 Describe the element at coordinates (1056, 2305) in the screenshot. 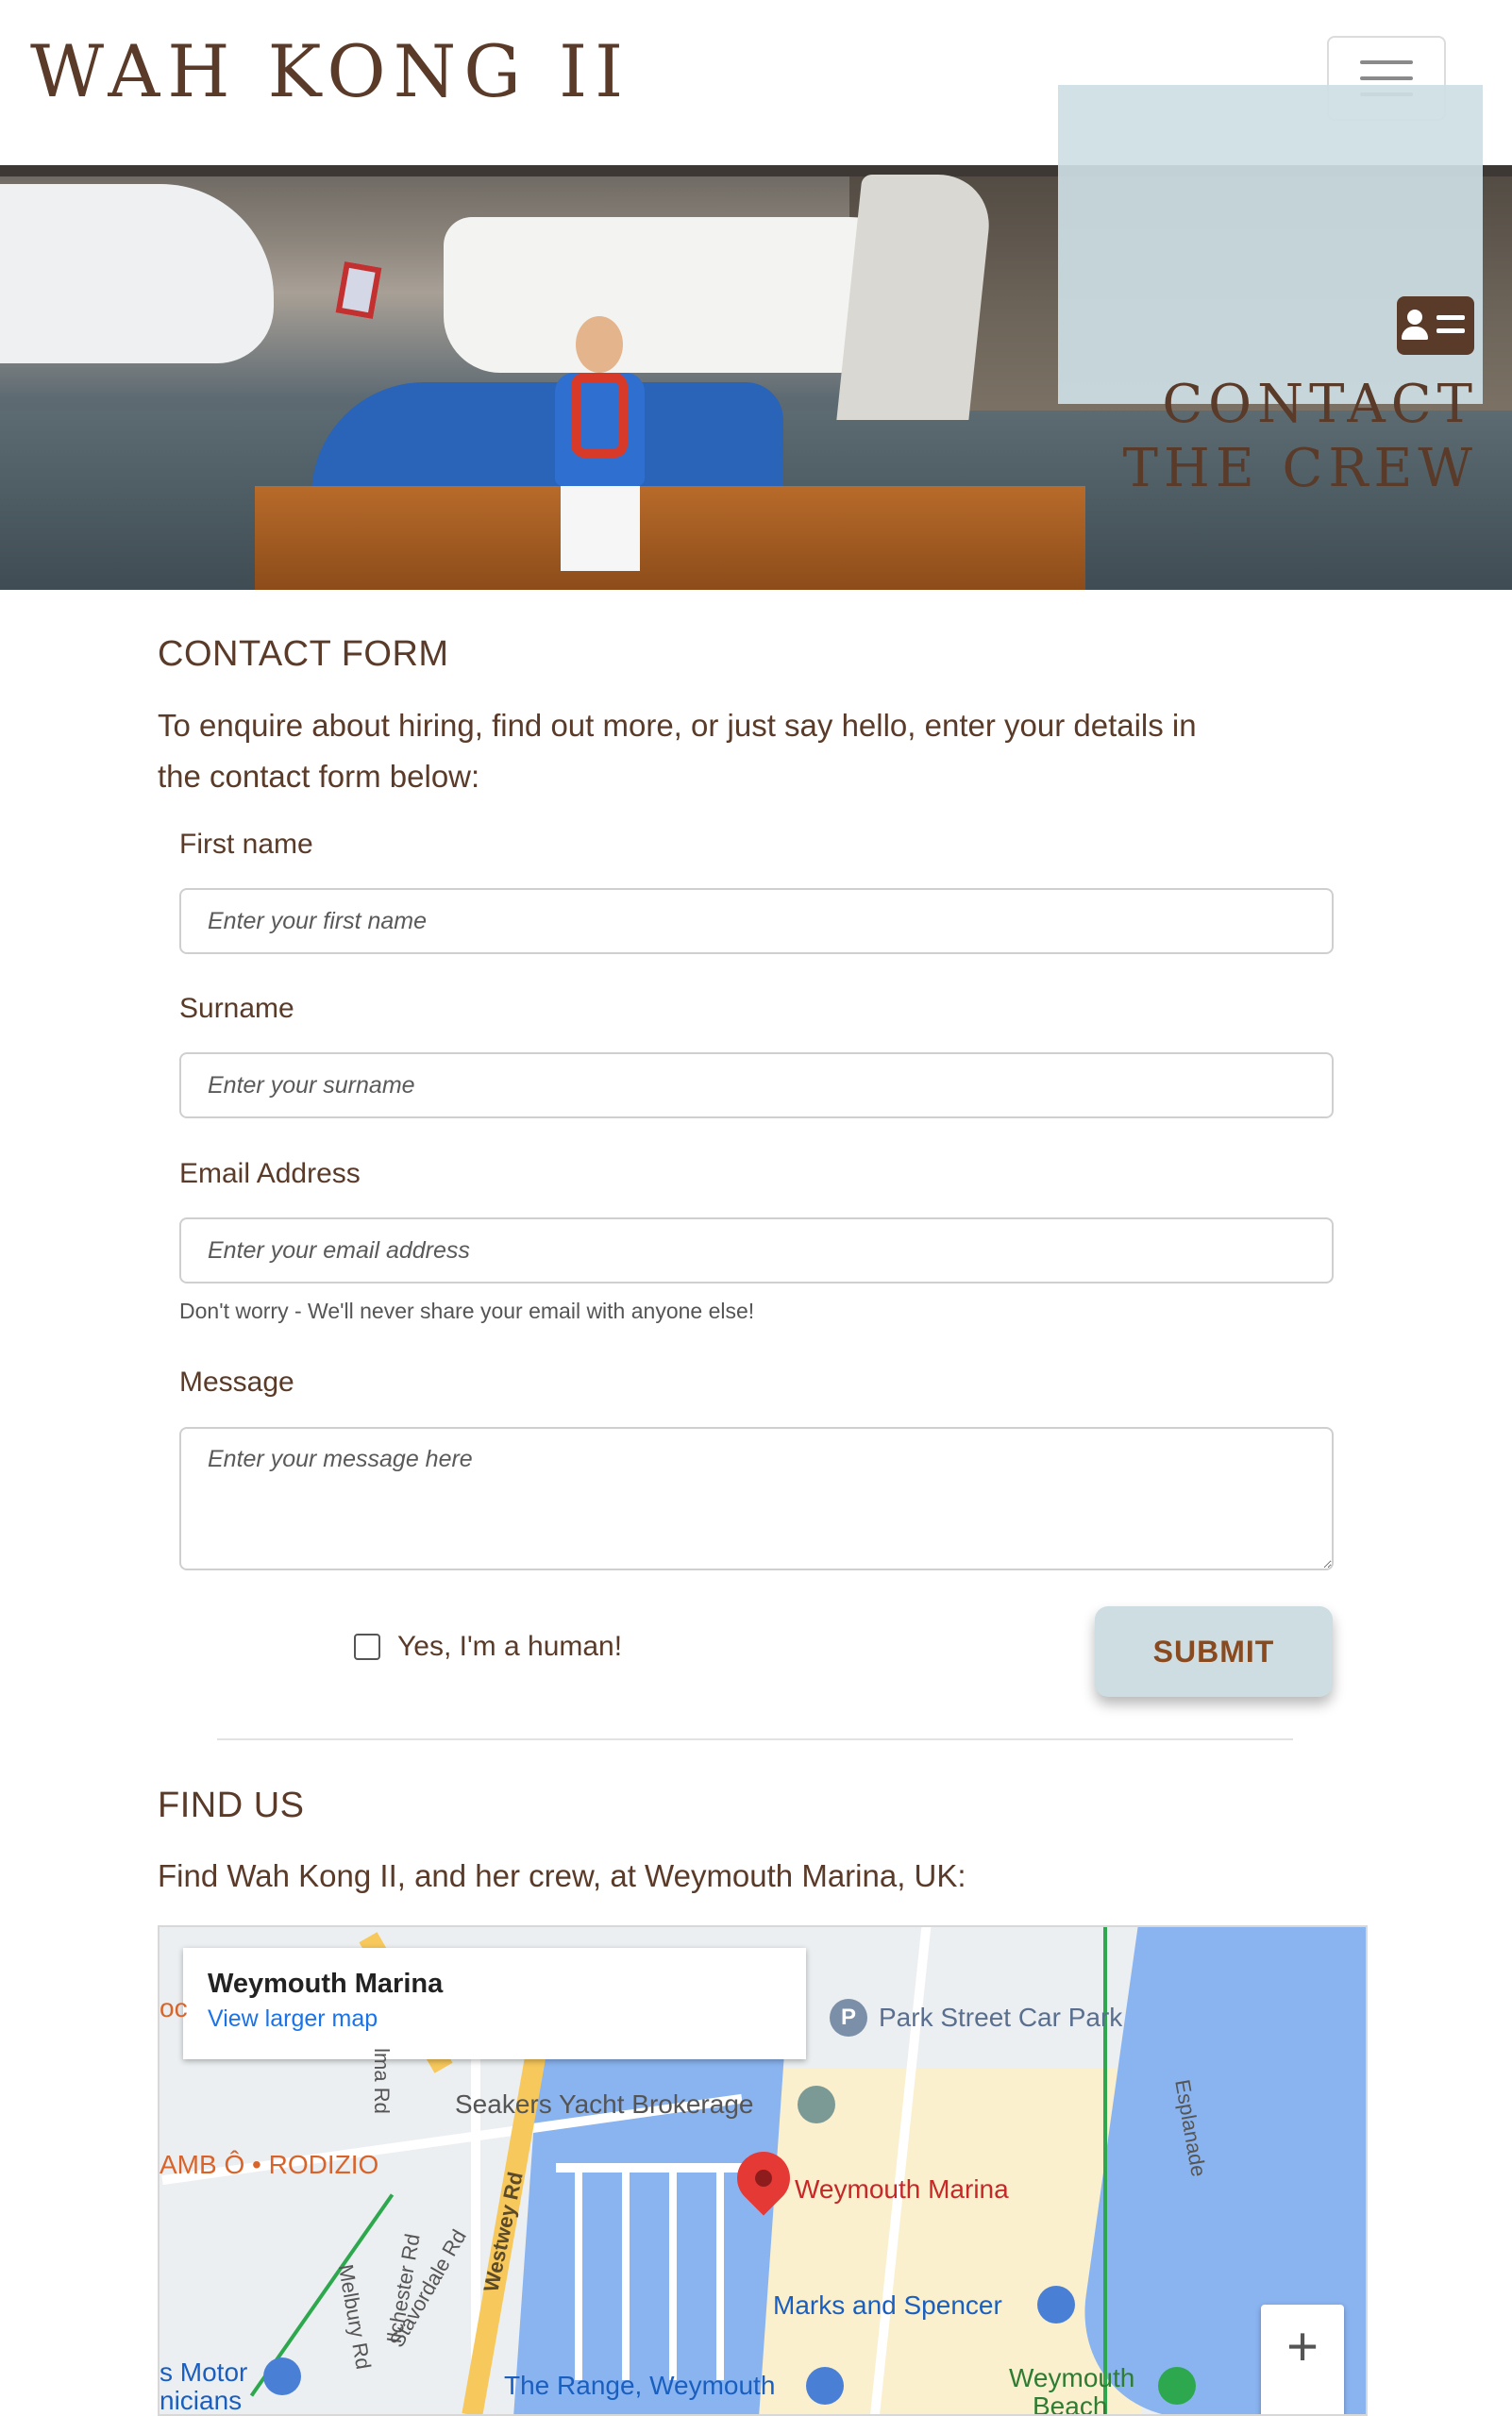

I see `shopping-icon` at that location.